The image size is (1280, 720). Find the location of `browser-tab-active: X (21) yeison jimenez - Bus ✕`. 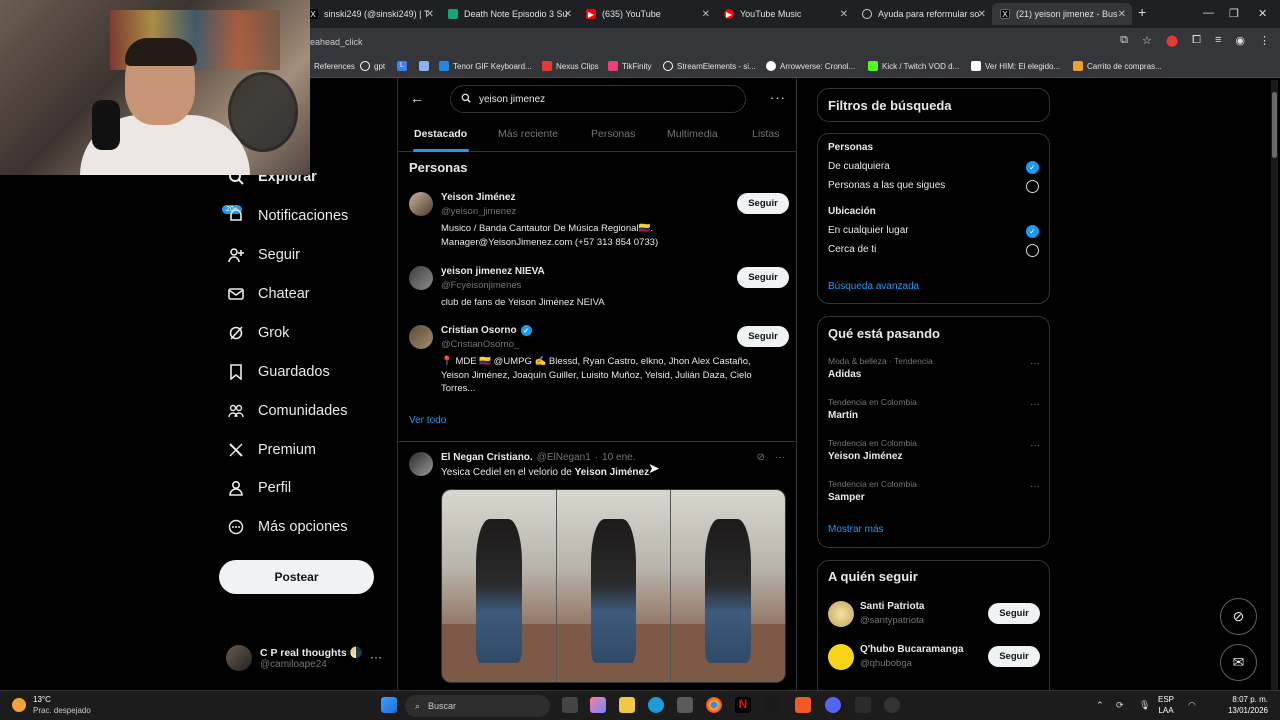

browser-tab-active: X (21) yeison jimenez - Bus ✕ is located at coordinates (1062, 14).